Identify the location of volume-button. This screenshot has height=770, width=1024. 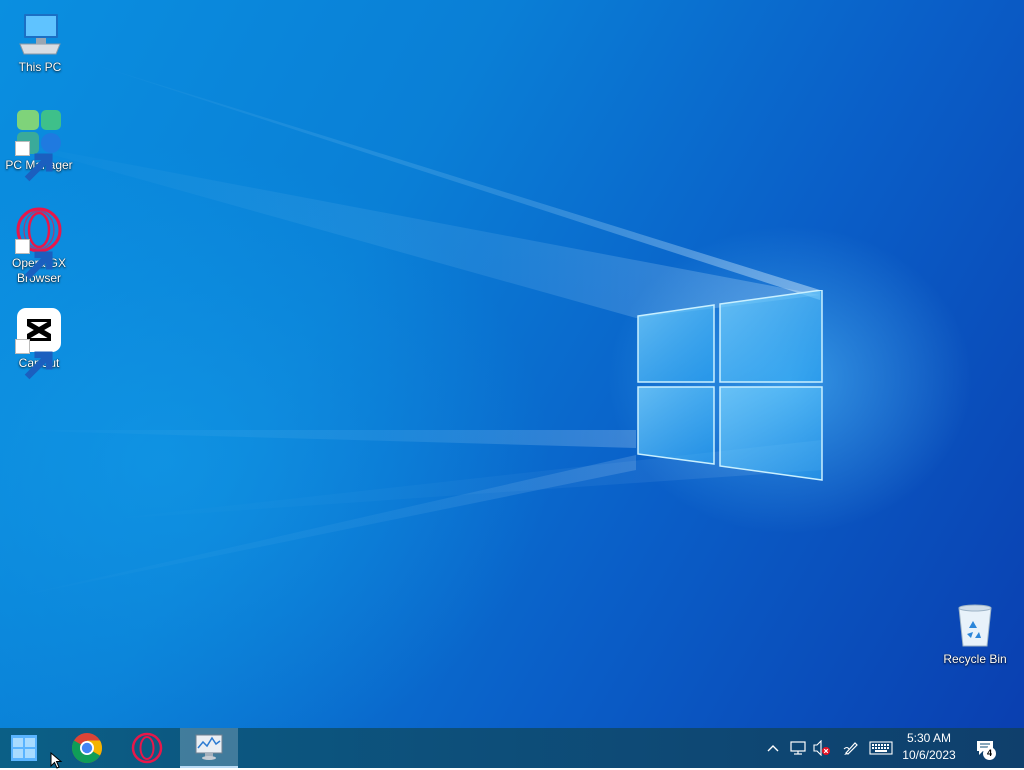
(822, 748).